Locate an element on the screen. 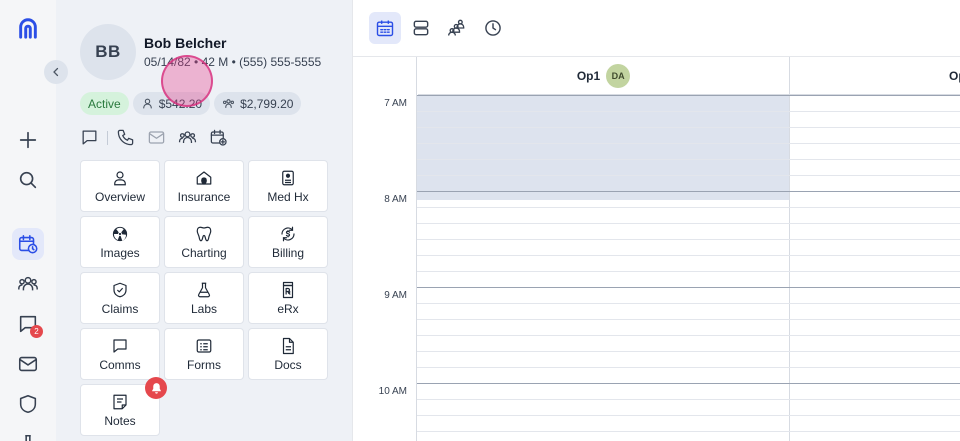  column-title: Op is located at coordinates (954, 75).